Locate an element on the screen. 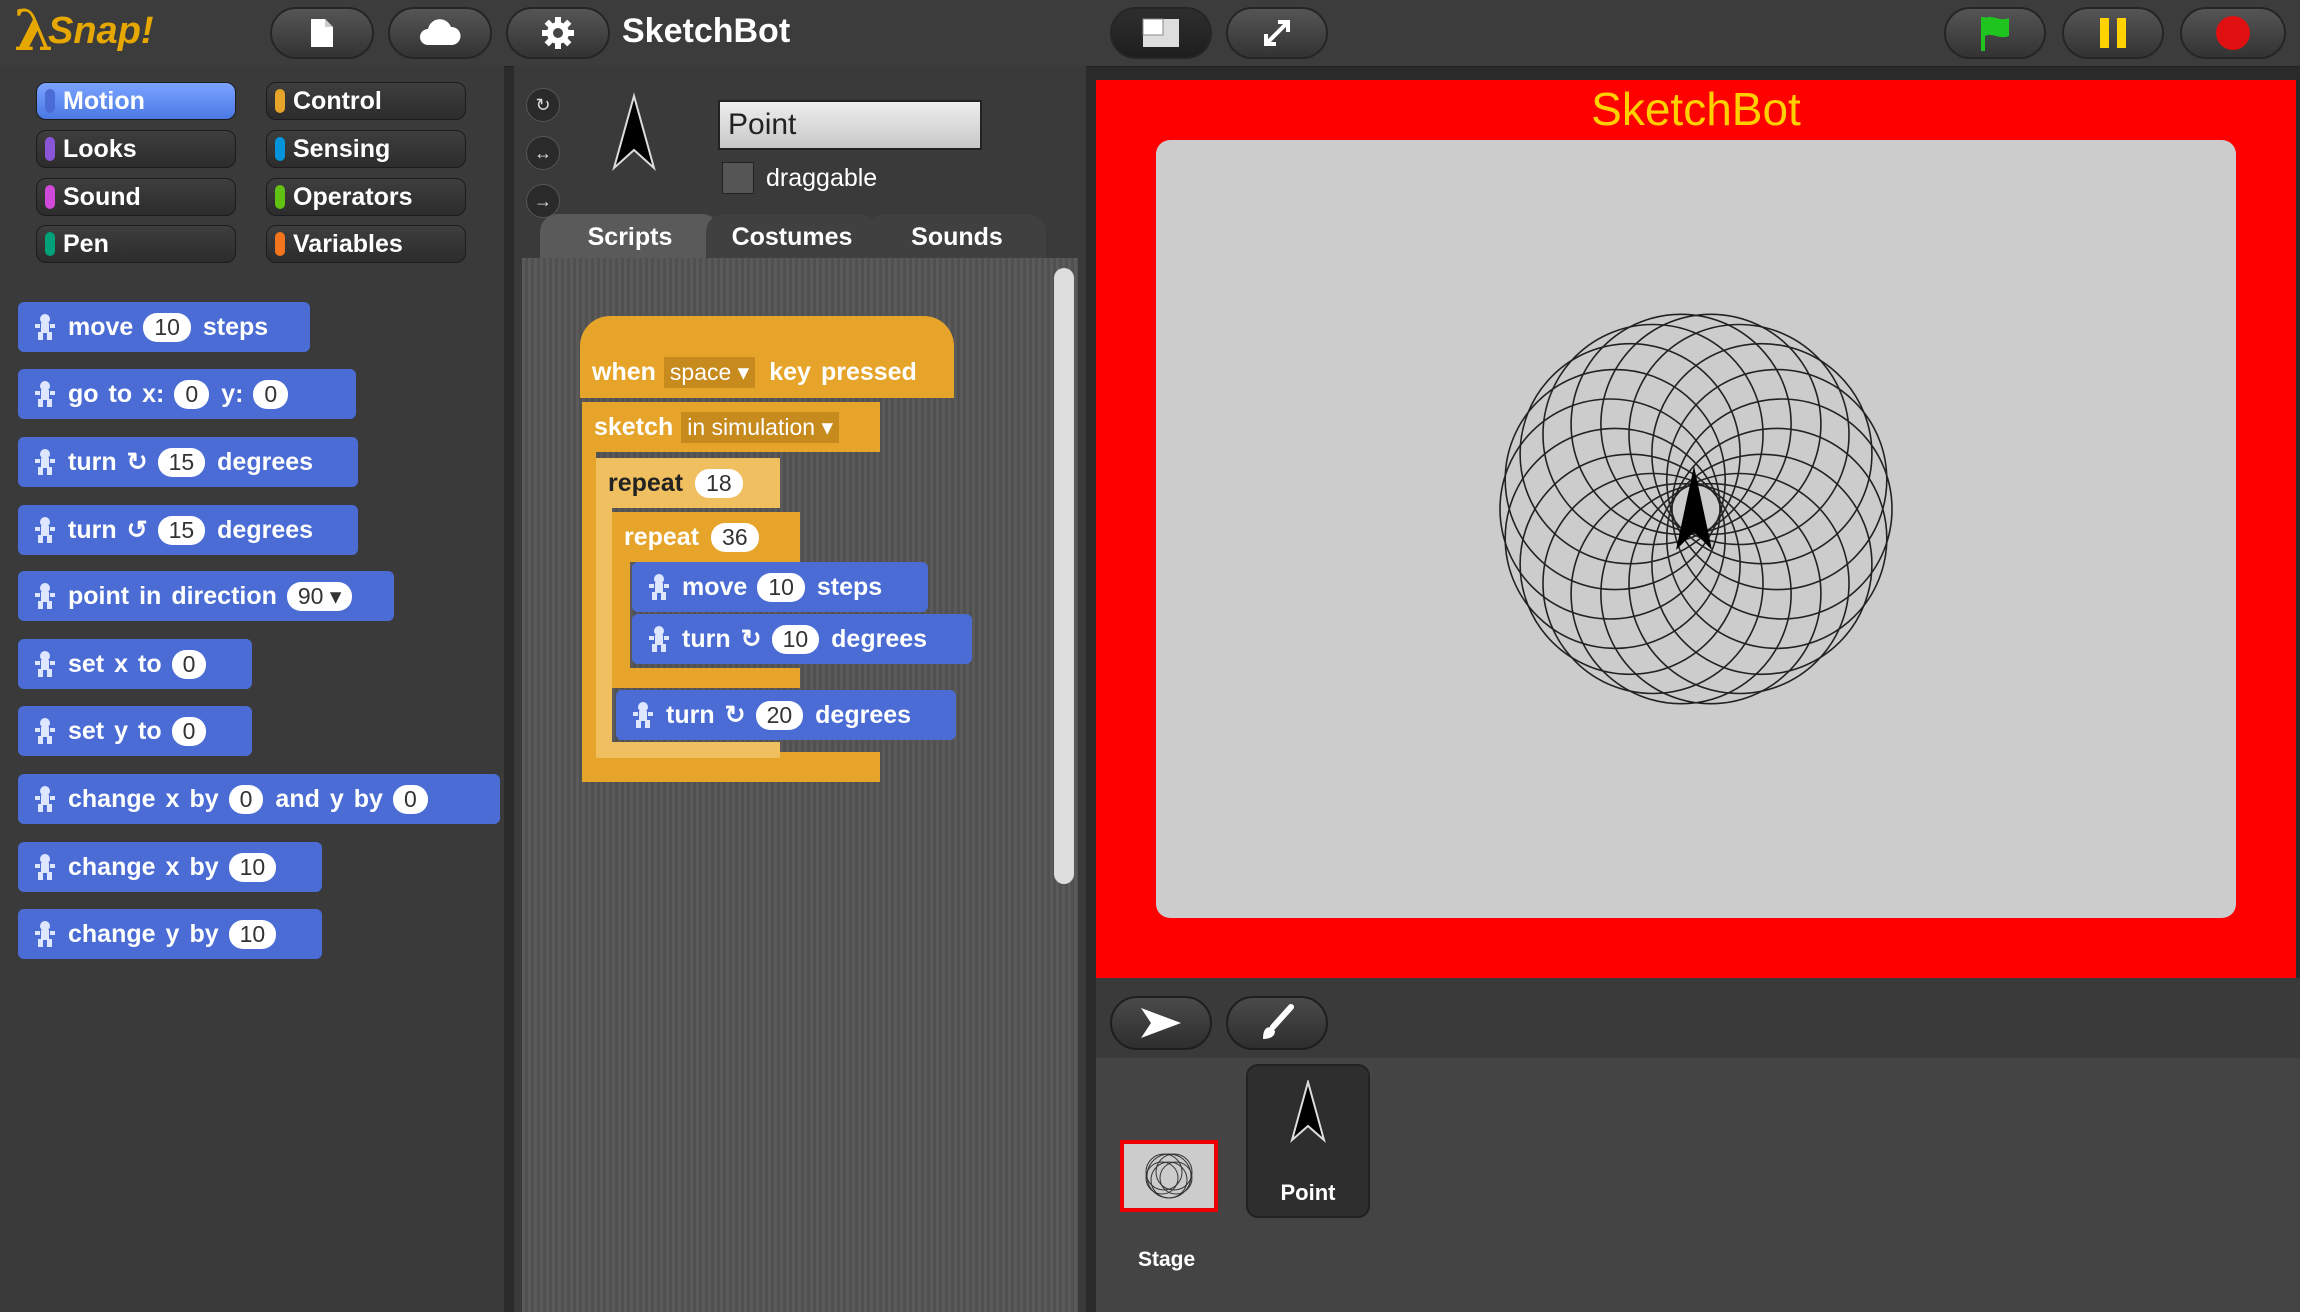 This screenshot has width=2300, height=1312. category-motion: Motion is located at coordinates (136, 101).